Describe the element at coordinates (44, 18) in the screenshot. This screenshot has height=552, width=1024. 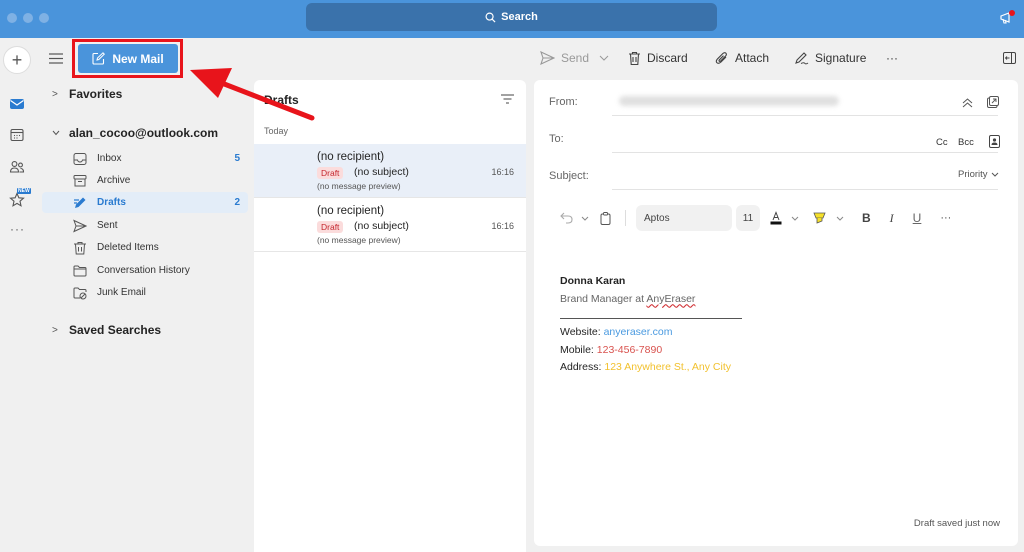
I see `window-zoom-button` at that location.